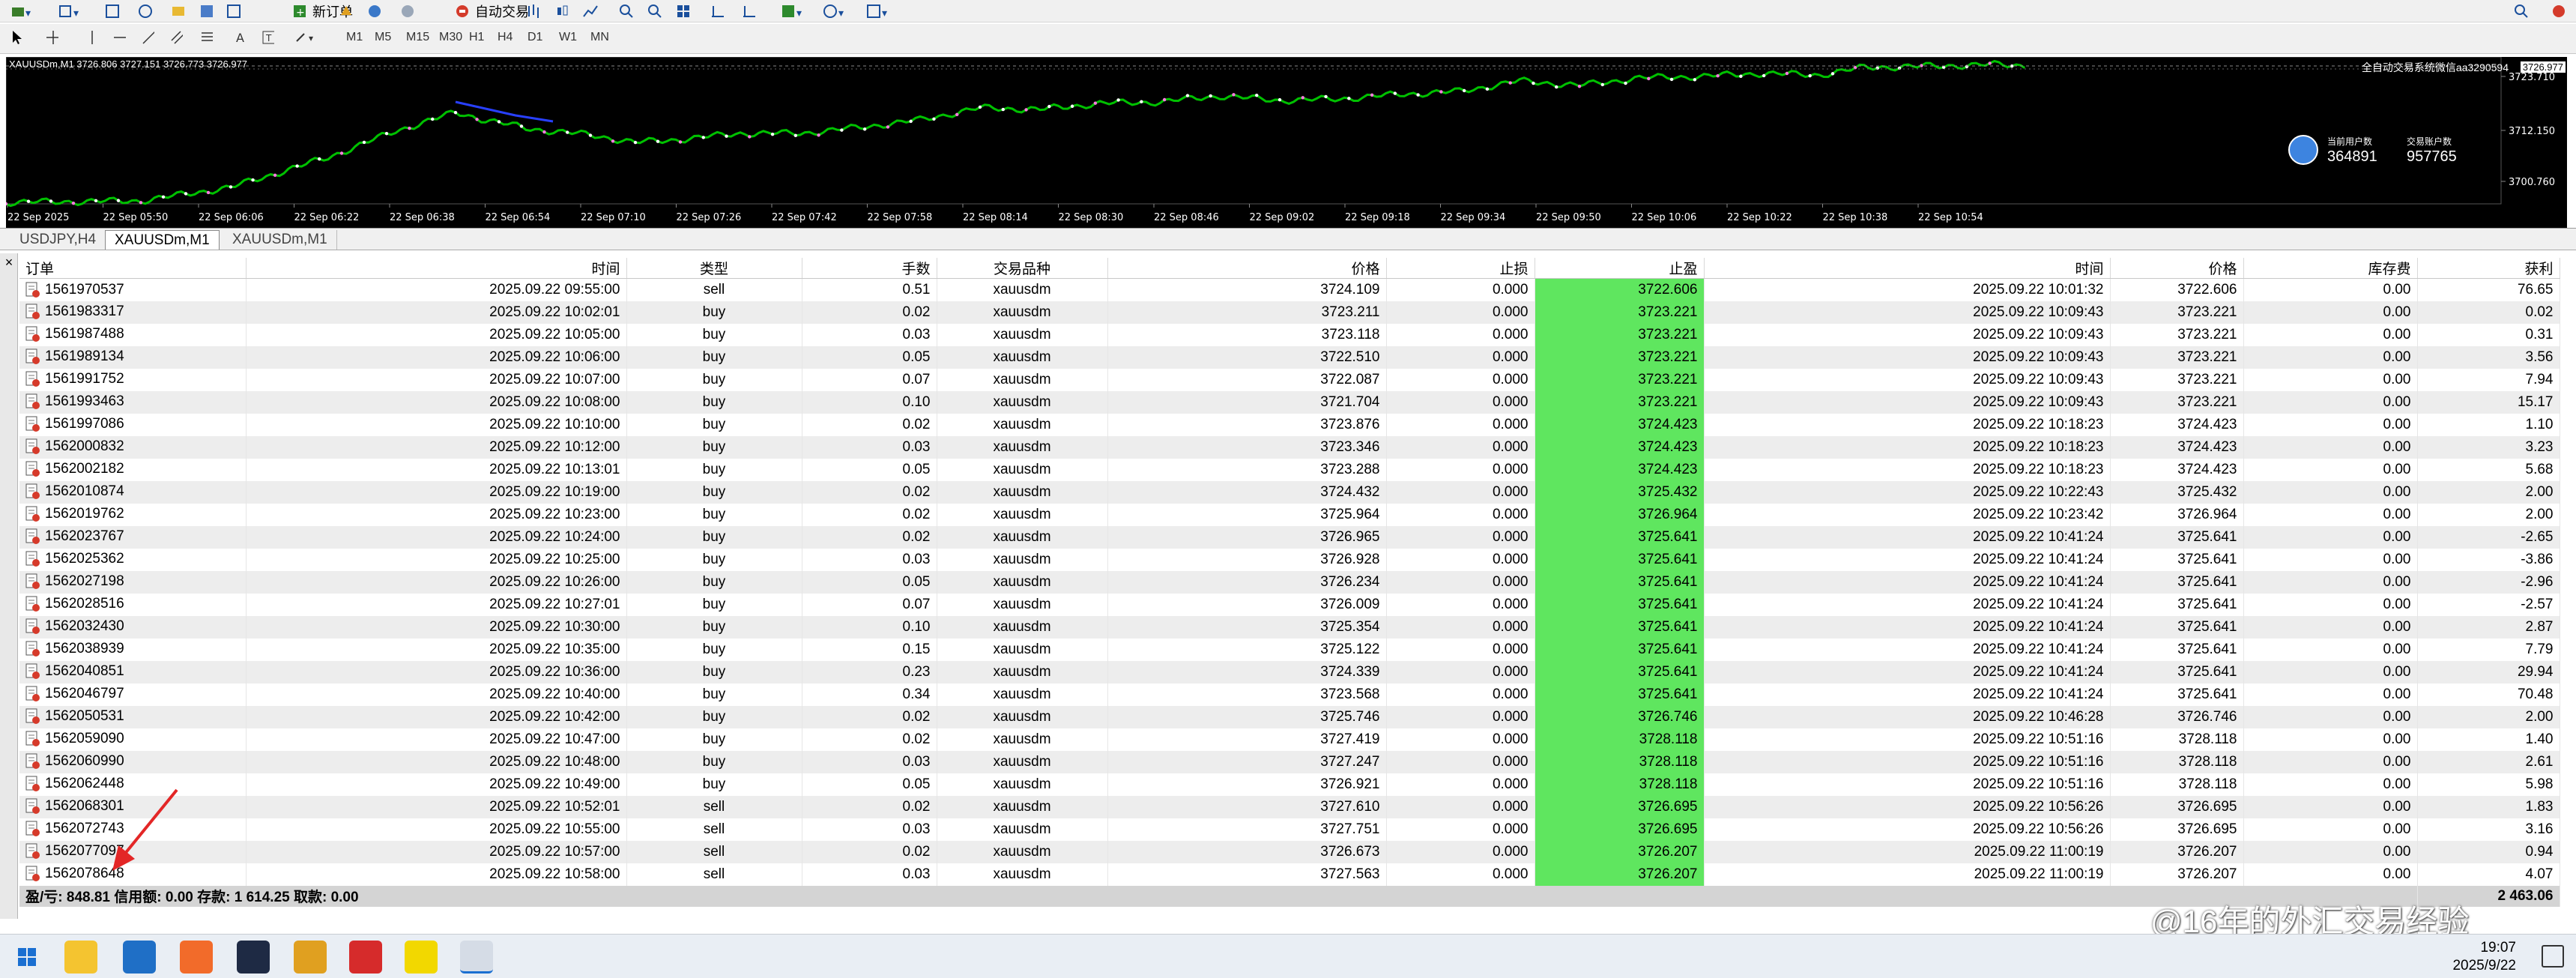 Image resolution: width=2576 pixels, height=978 pixels. What do you see at coordinates (206, 38) in the screenshot?
I see `fibonacci-icon` at bounding box center [206, 38].